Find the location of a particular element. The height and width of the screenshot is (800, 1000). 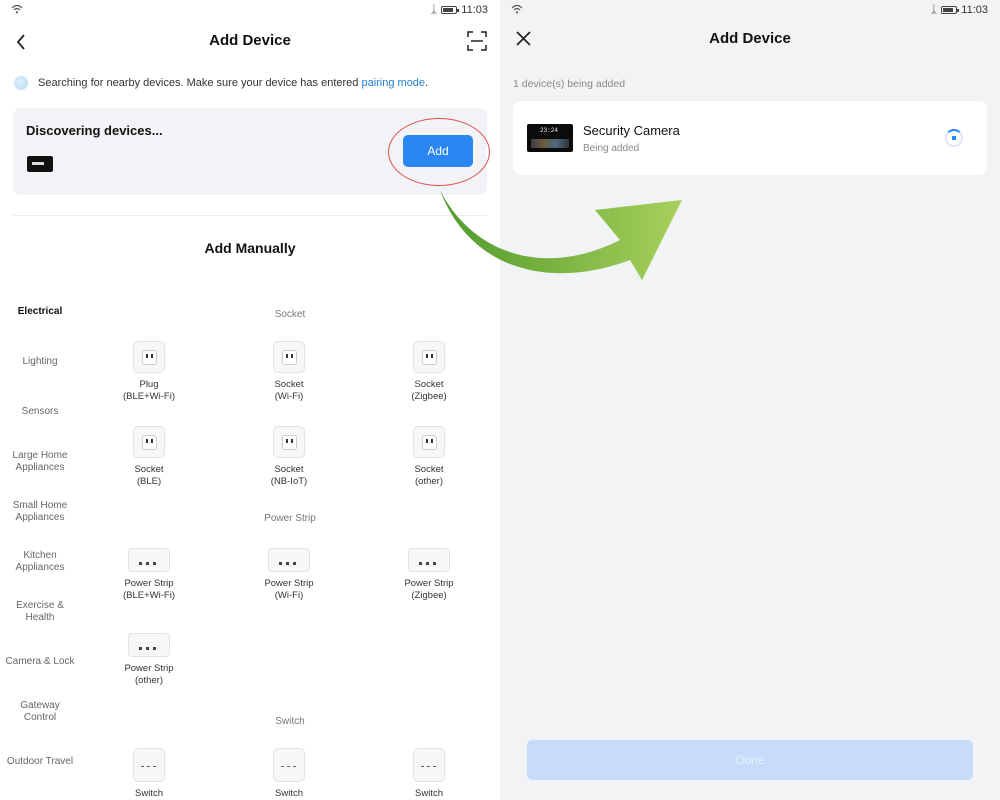

category-camera-lock: Camera & Lock is located at coordinates (40, 662).